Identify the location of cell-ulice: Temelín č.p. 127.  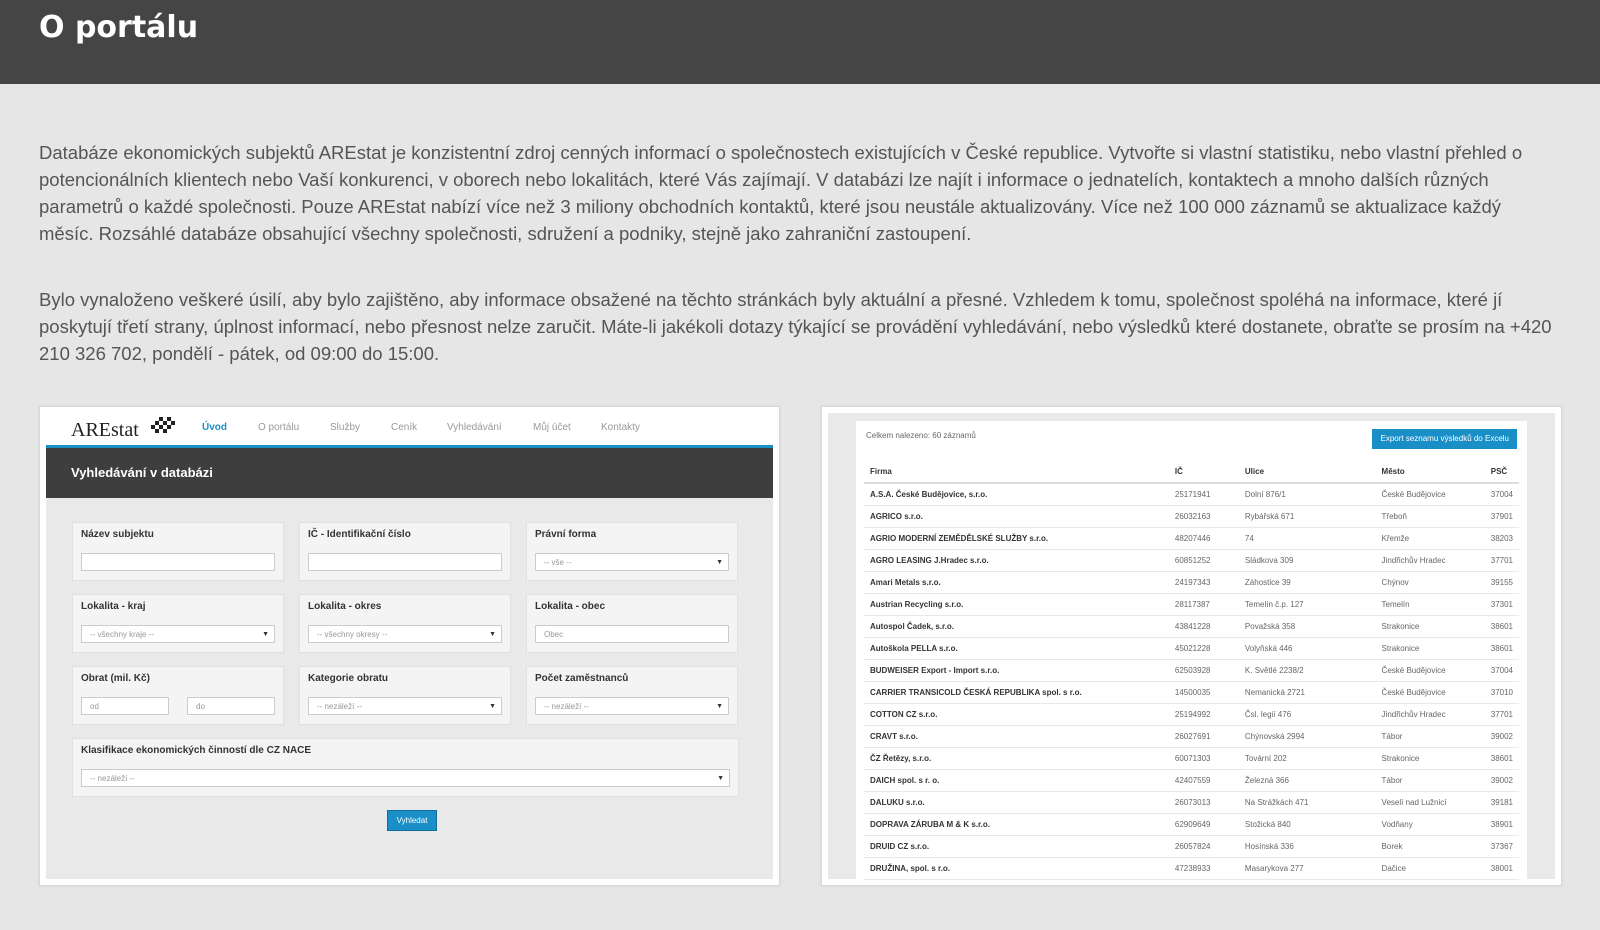
(1307, 604).